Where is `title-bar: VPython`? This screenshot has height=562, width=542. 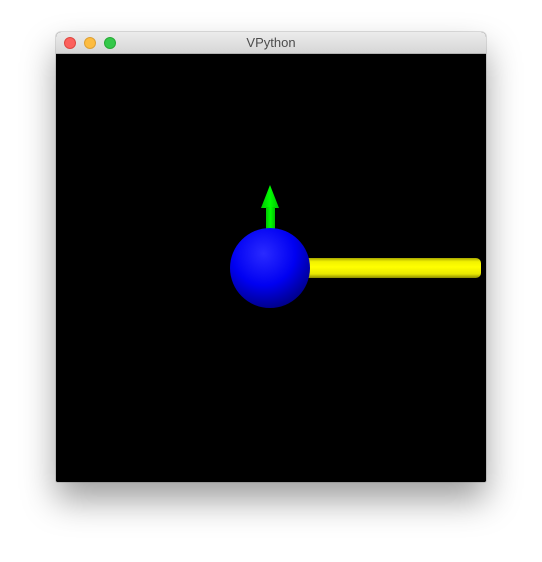
title-bar: VPython is located at coordinates (271, 43).